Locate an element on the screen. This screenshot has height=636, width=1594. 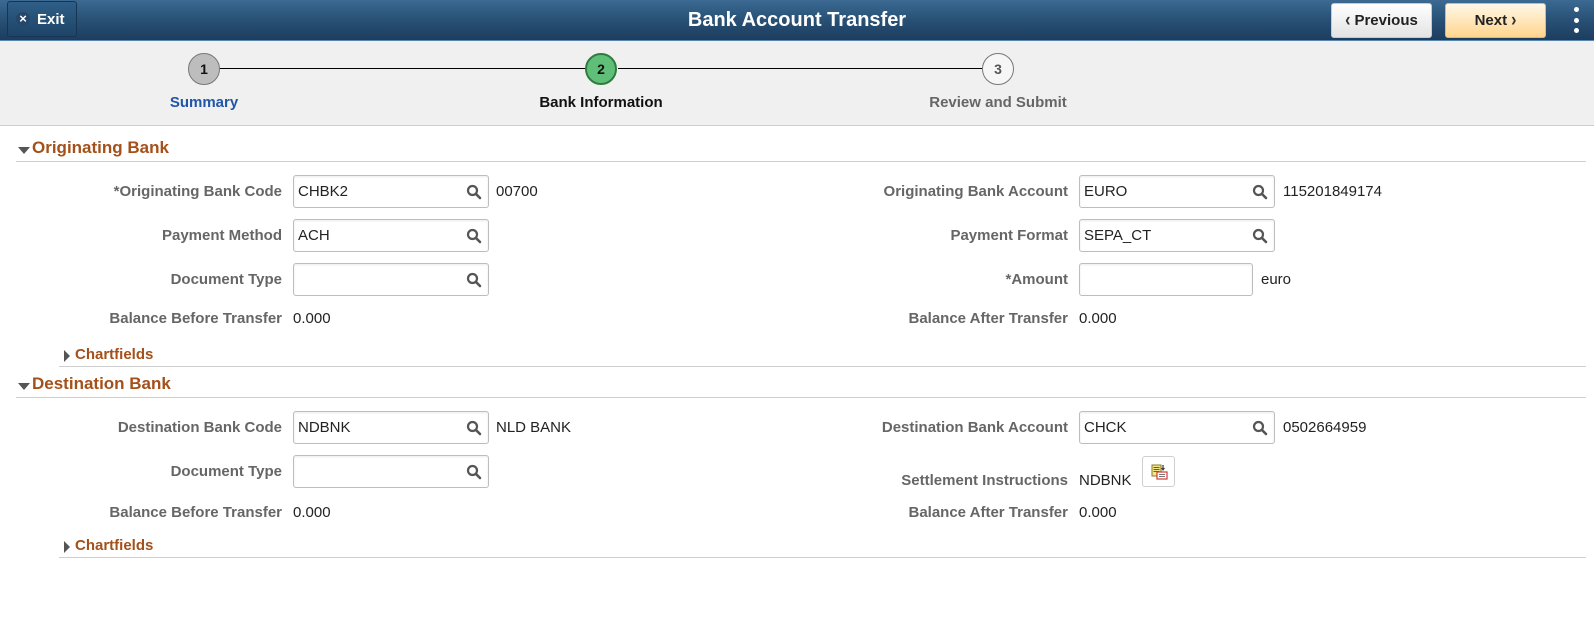
actions-menu-icon is located at coordinates (1576, 20).